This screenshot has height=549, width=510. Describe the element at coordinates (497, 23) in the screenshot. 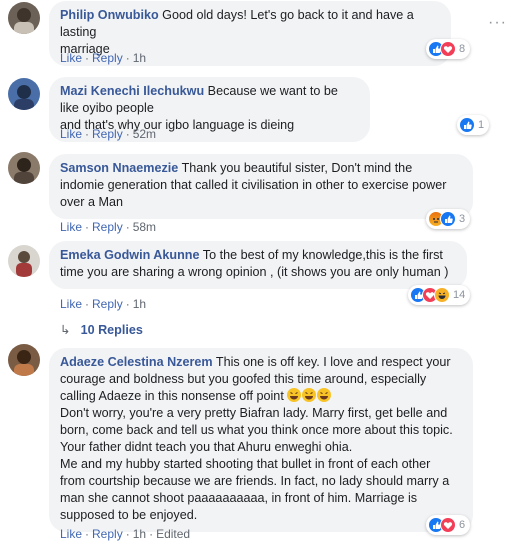

I see `more-options-icon: ···` at that location.